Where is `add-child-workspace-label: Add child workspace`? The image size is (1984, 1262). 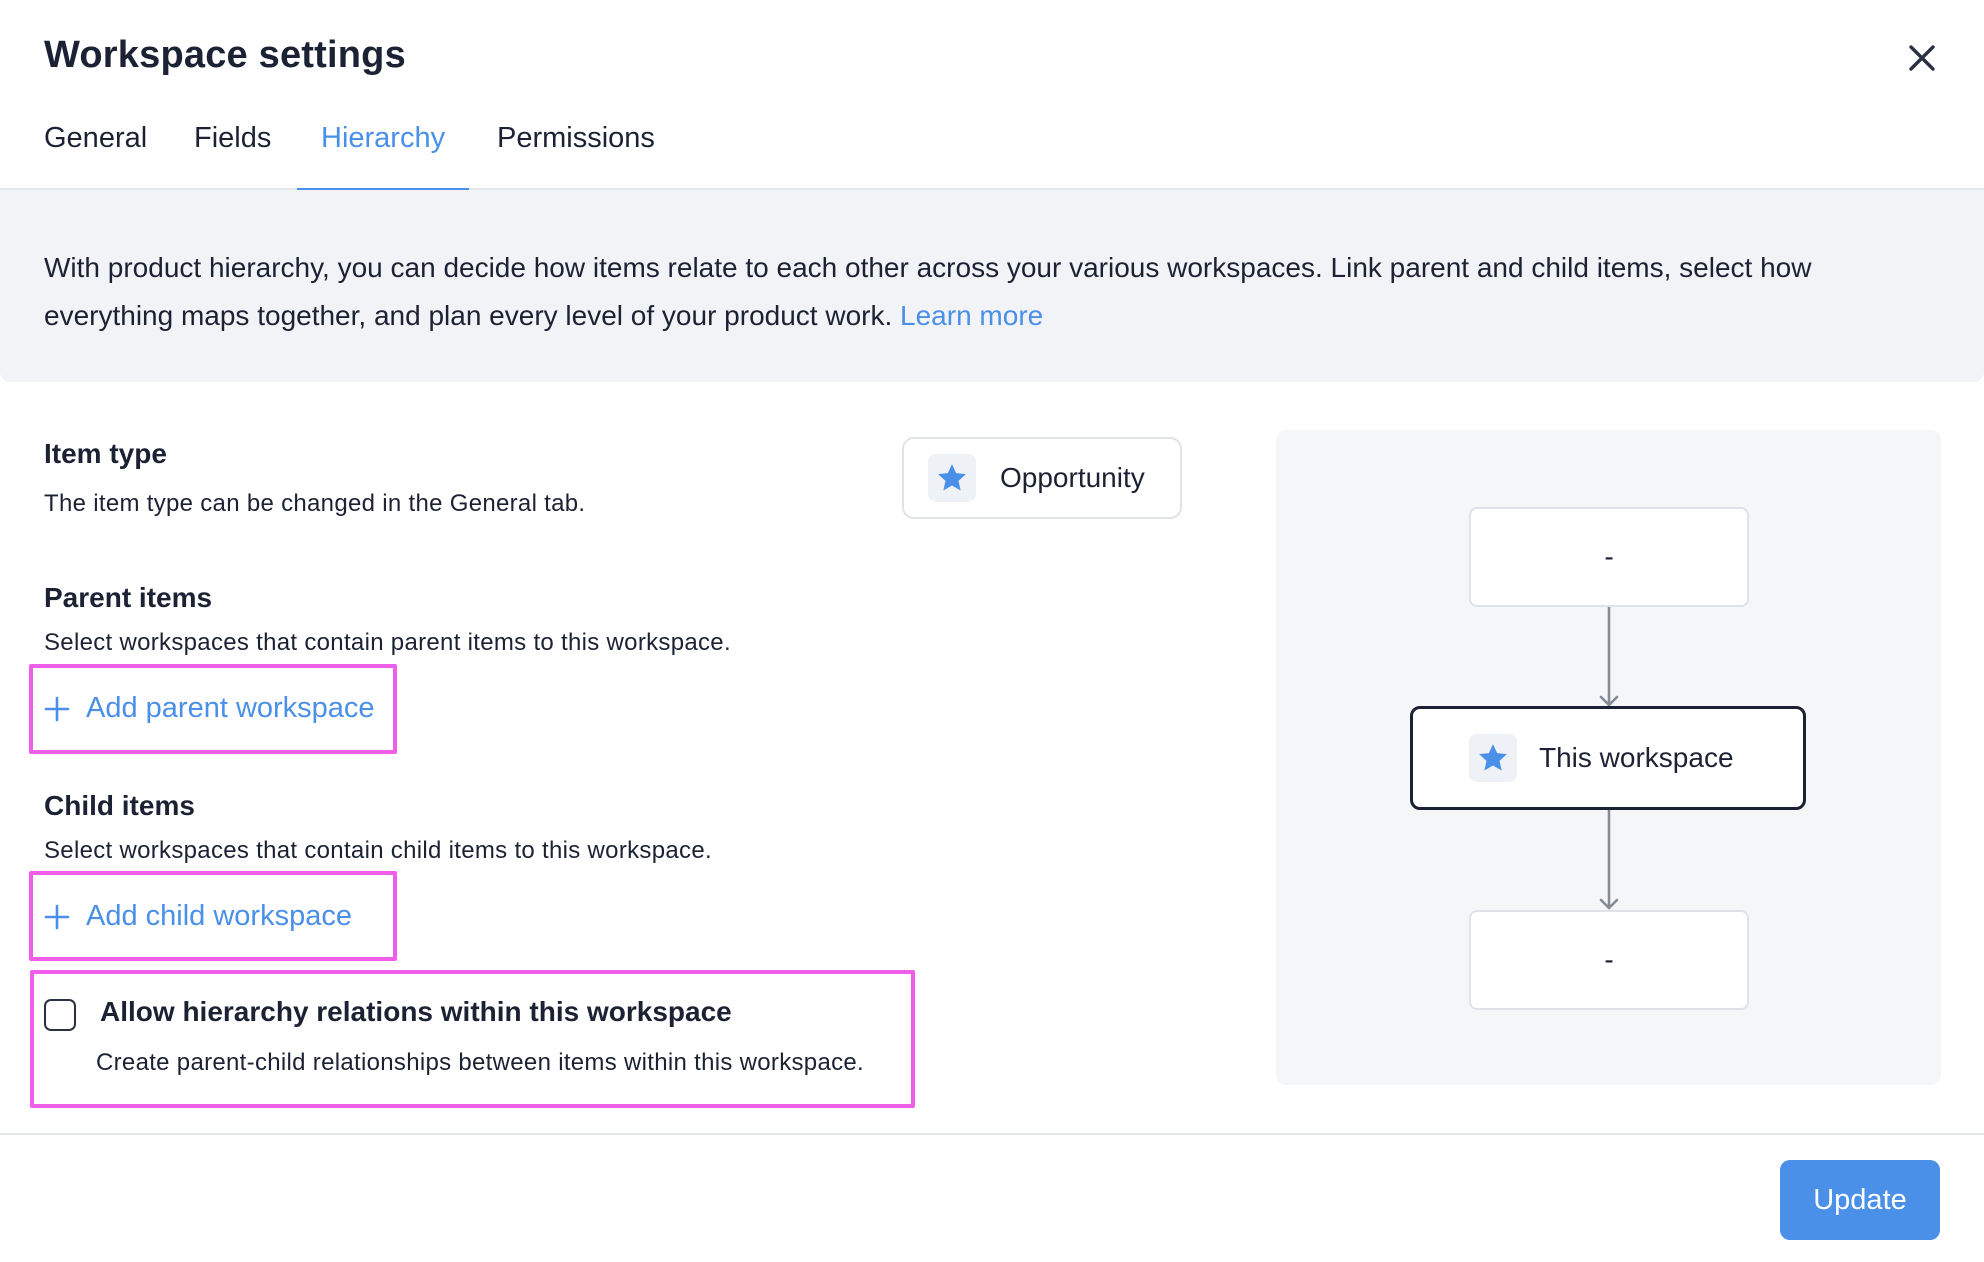
add-child-workspace-label: Add child workspace is located at coordinates (219, 916).